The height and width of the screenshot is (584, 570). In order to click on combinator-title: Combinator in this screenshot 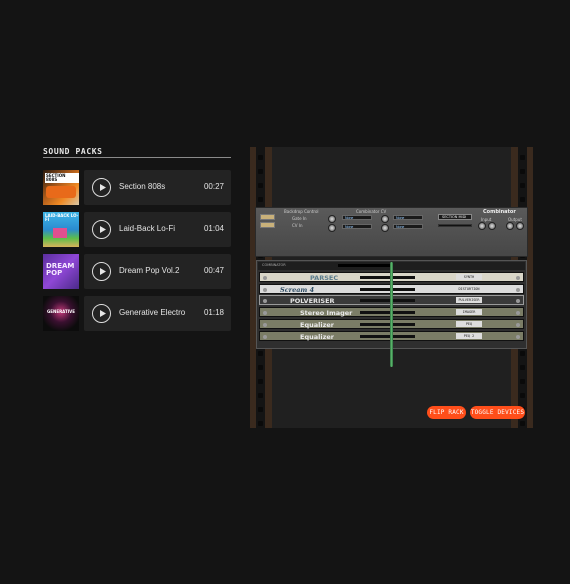, I will do `click(499, 212)`.